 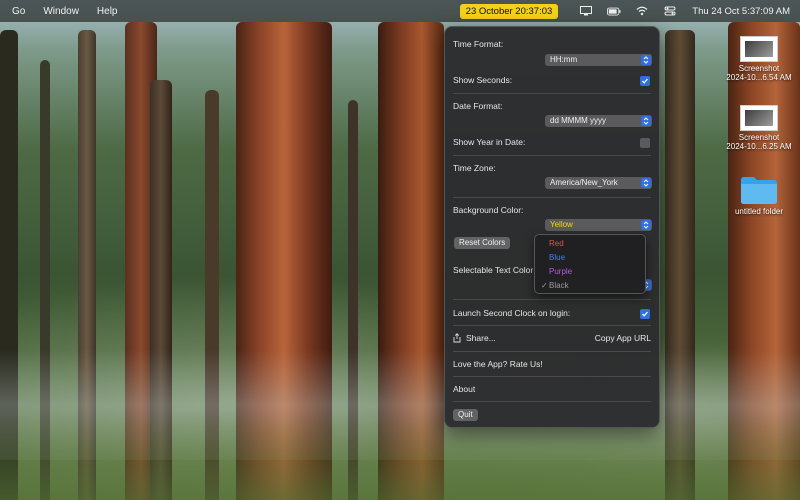 What do you see at coordinates (590, 244) in the screenshot?
I see `color-option-red: Red` at bounding box center [590, 244].